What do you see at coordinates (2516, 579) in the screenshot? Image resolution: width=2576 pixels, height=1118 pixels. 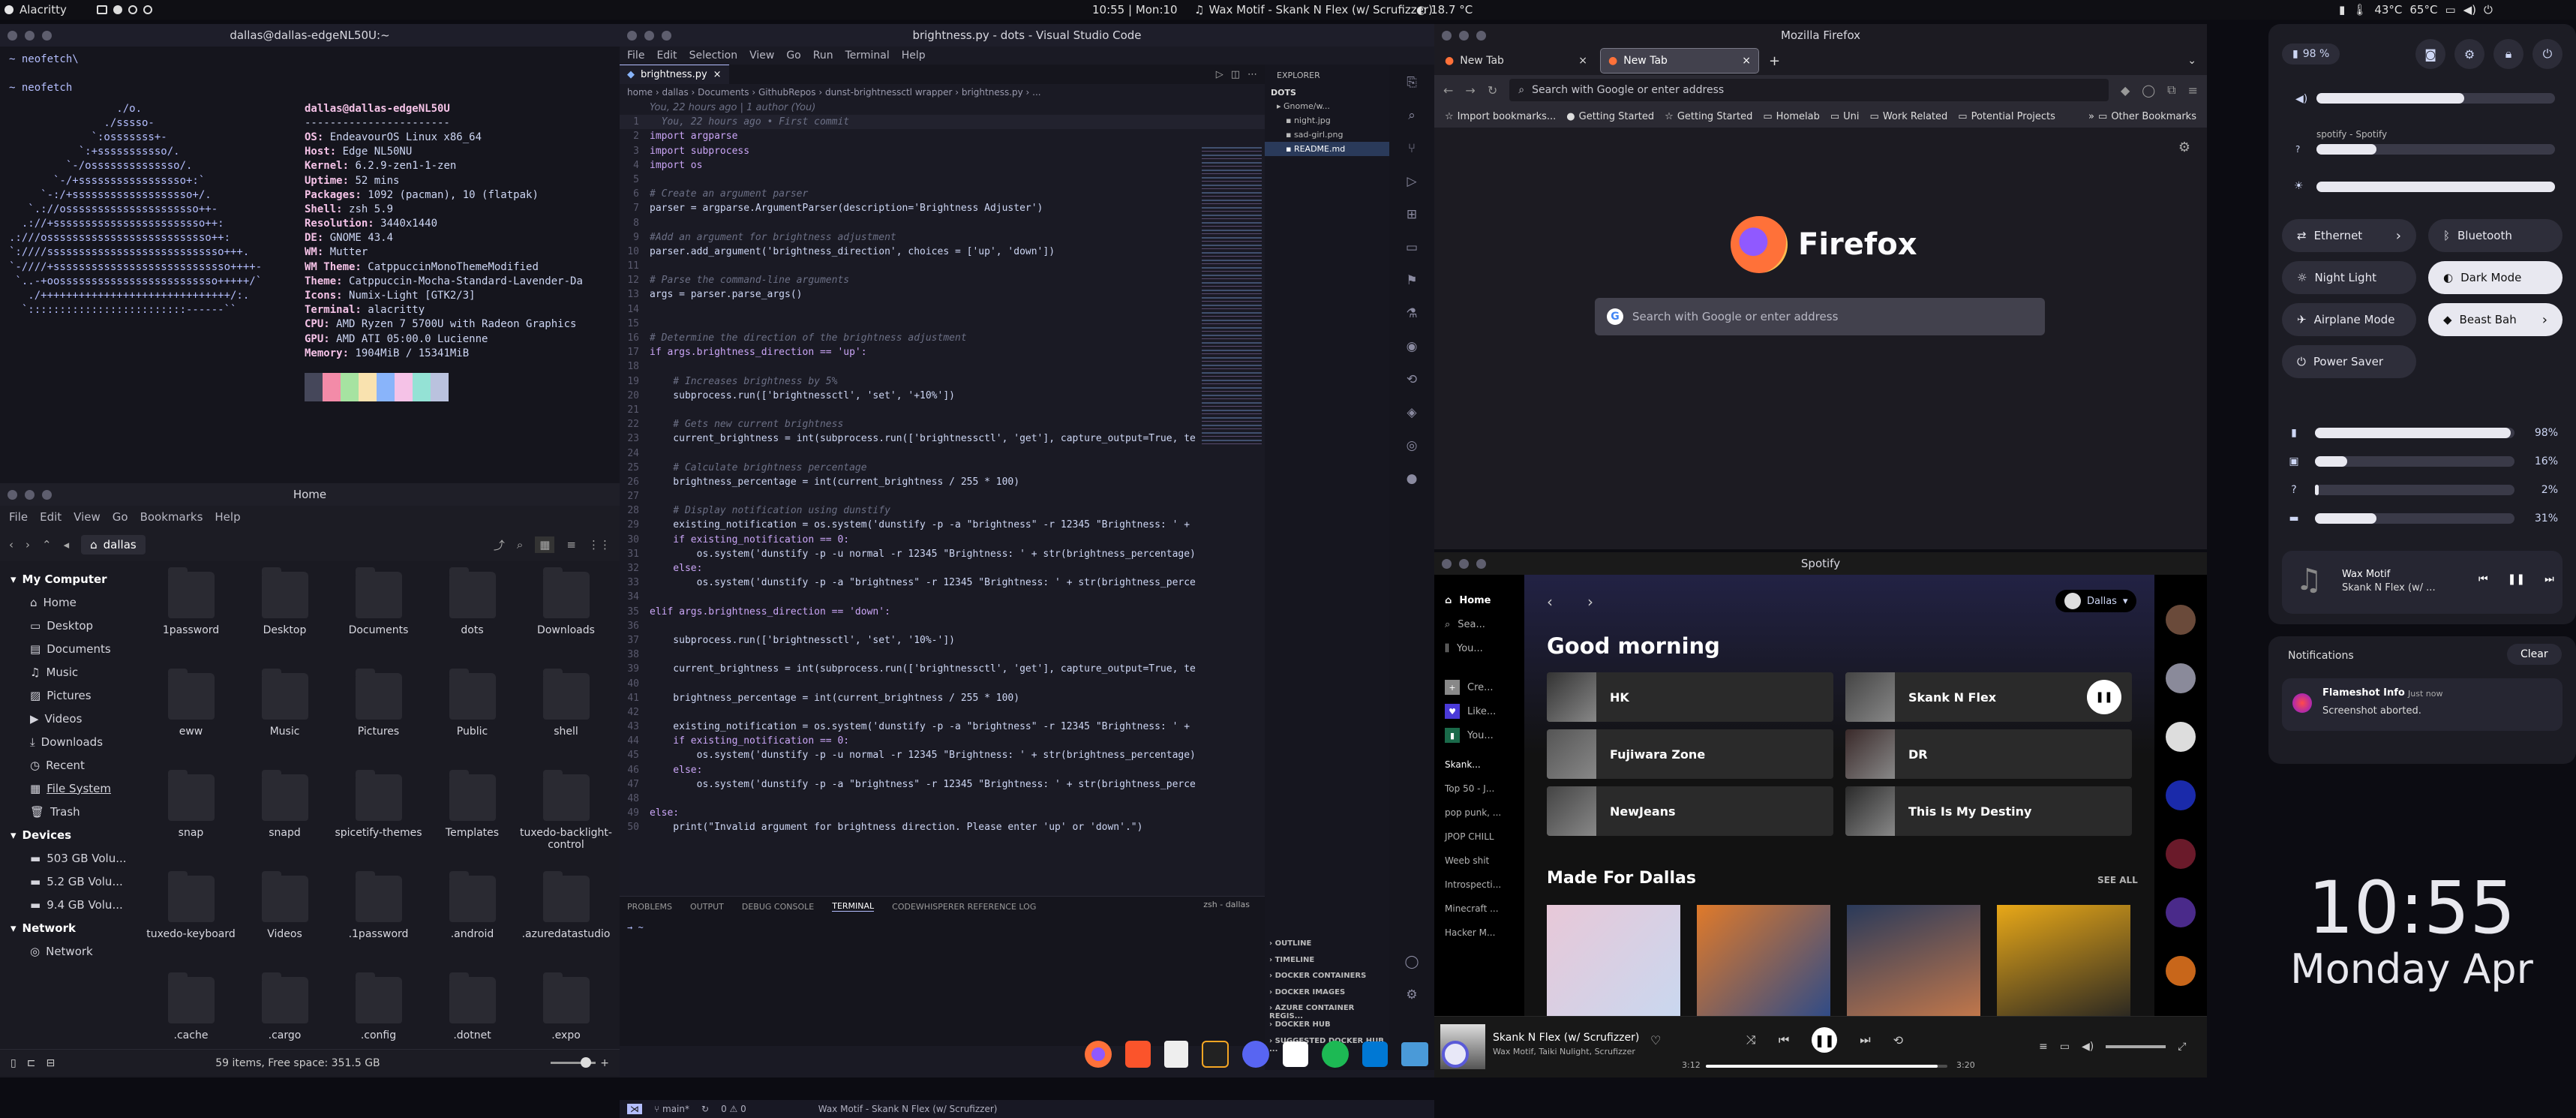 I see `pause-icon: ❚❚` at bounding box center [2516, 579].